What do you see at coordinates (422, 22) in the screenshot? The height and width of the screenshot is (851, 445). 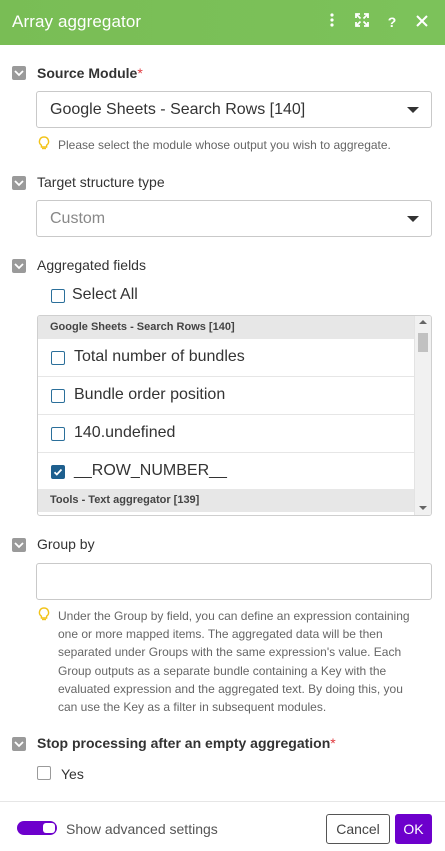 I see `close-icon` at bounding box center [422, 22].